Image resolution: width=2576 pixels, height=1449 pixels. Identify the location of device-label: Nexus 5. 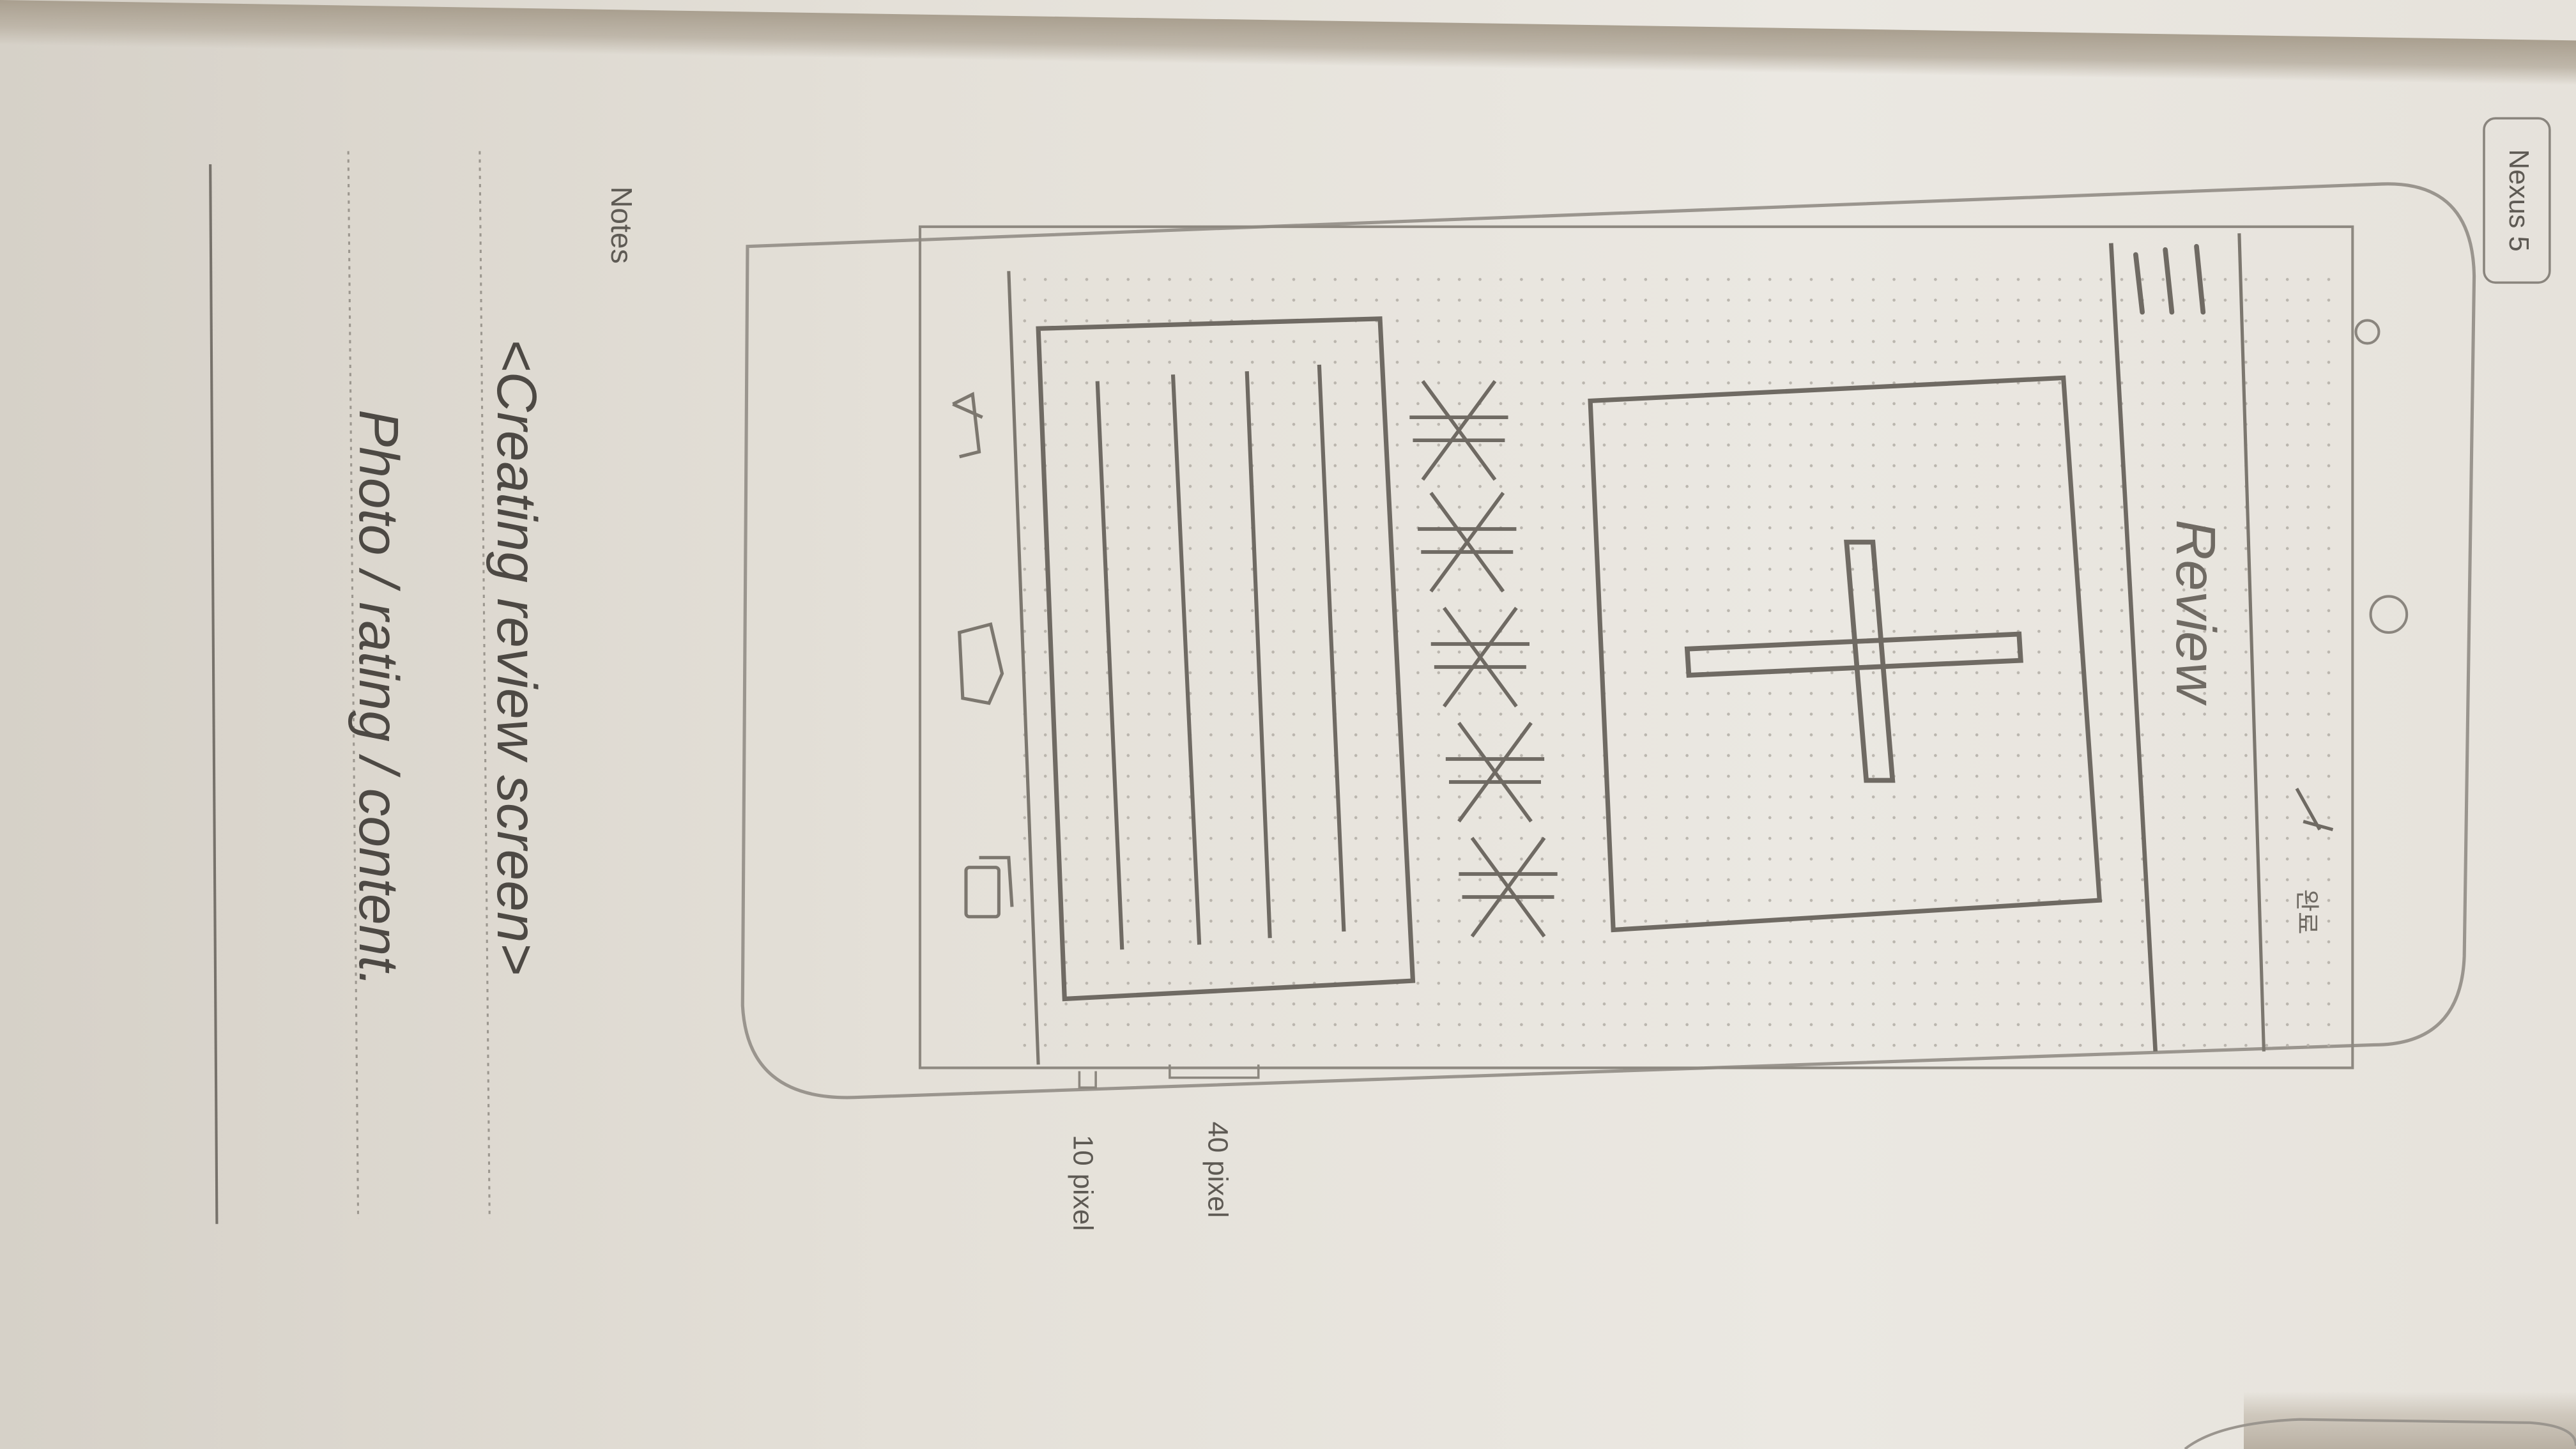
(2517, 200).